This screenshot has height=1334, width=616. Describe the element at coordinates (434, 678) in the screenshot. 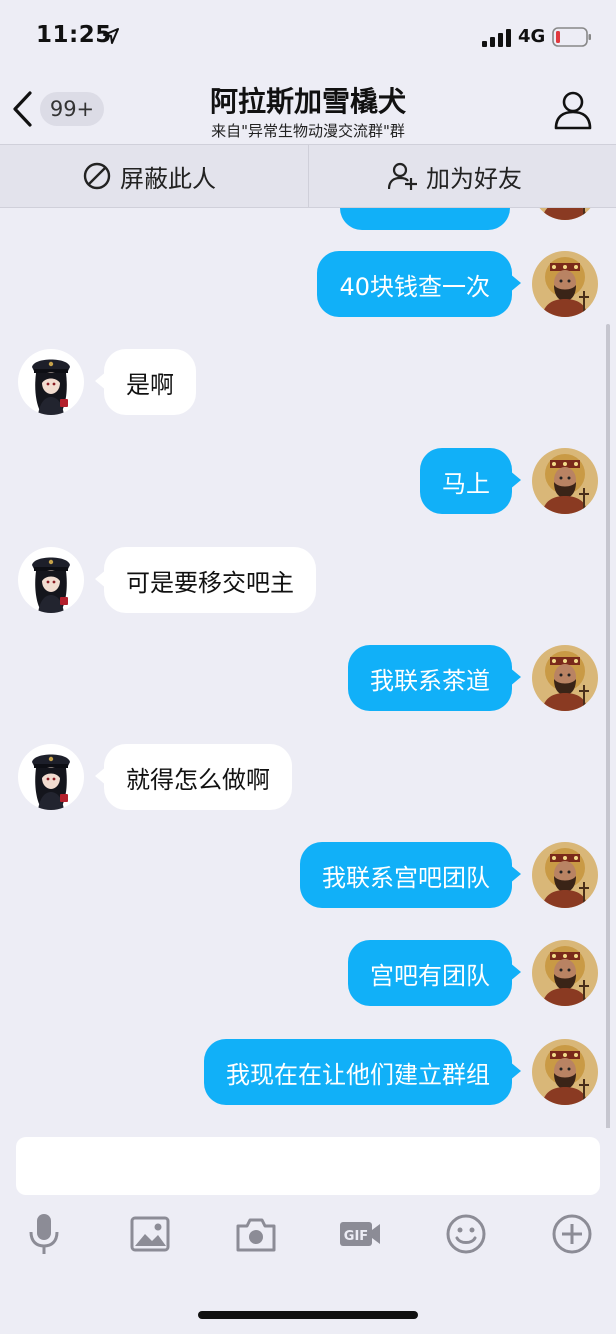

I see `outgoing-message-bubble: 我联系茶道` at that location.